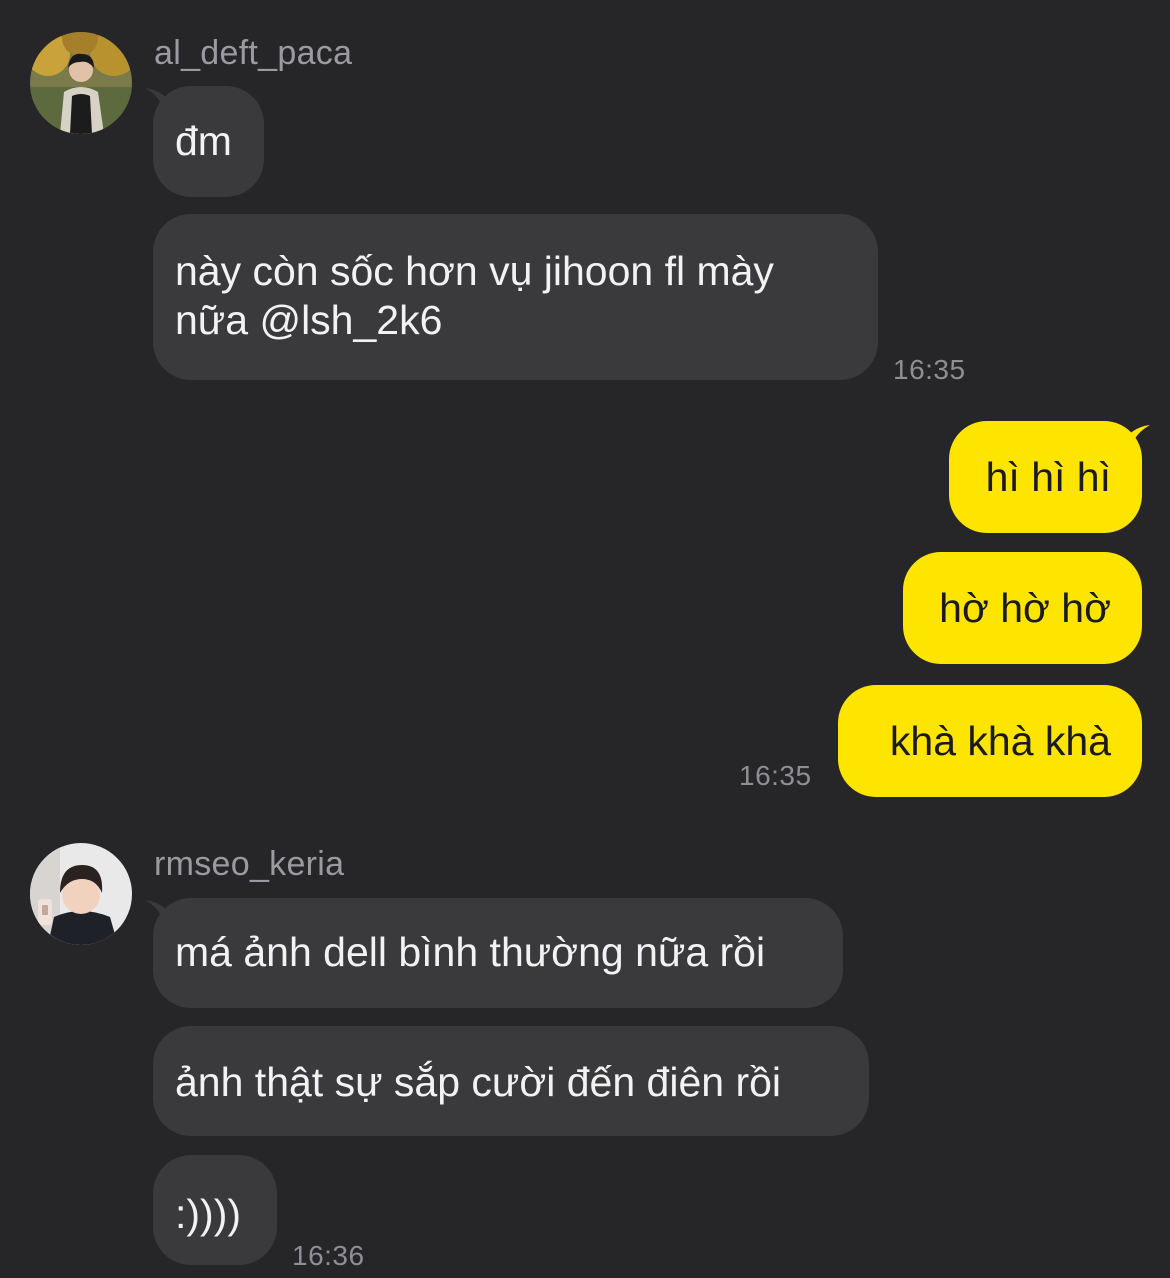  Describe the element at coordinates (1025, 608) in the screenshot. I see `message-text: hờ hờ hờ` at that location.